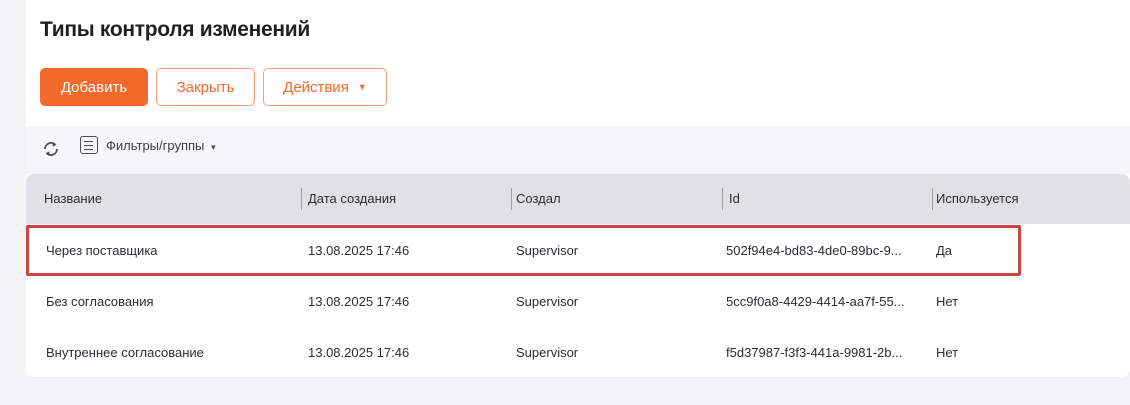 This screenshot has height=405, width=1130. I want to click on page-title: Типы контроля изменений, so click(175, 29).